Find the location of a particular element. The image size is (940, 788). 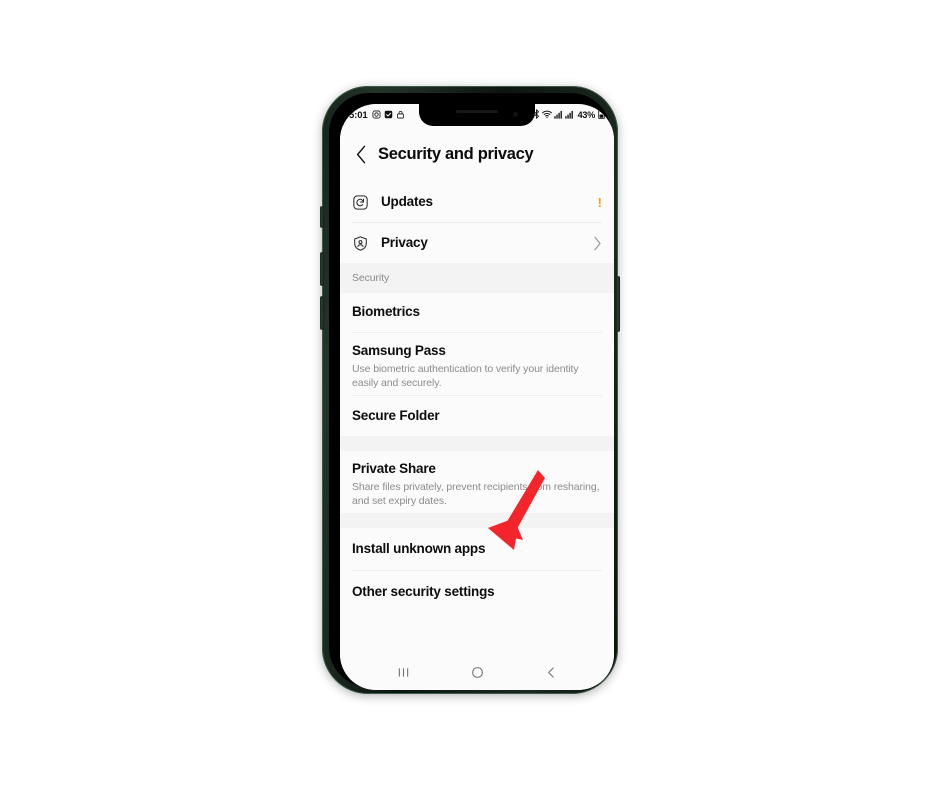

page-header: Security and privacy is located at coordinates (477, 154).